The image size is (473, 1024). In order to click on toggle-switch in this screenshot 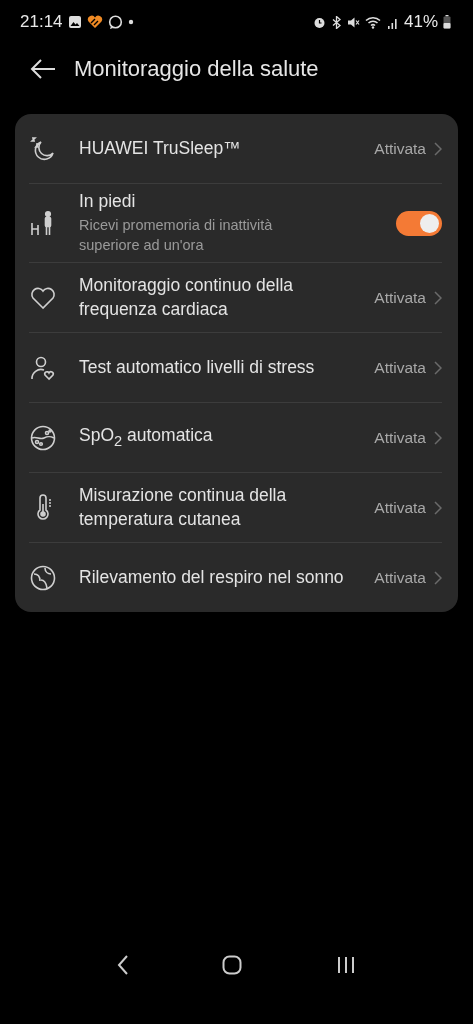, I will do `click(419, 223)`.